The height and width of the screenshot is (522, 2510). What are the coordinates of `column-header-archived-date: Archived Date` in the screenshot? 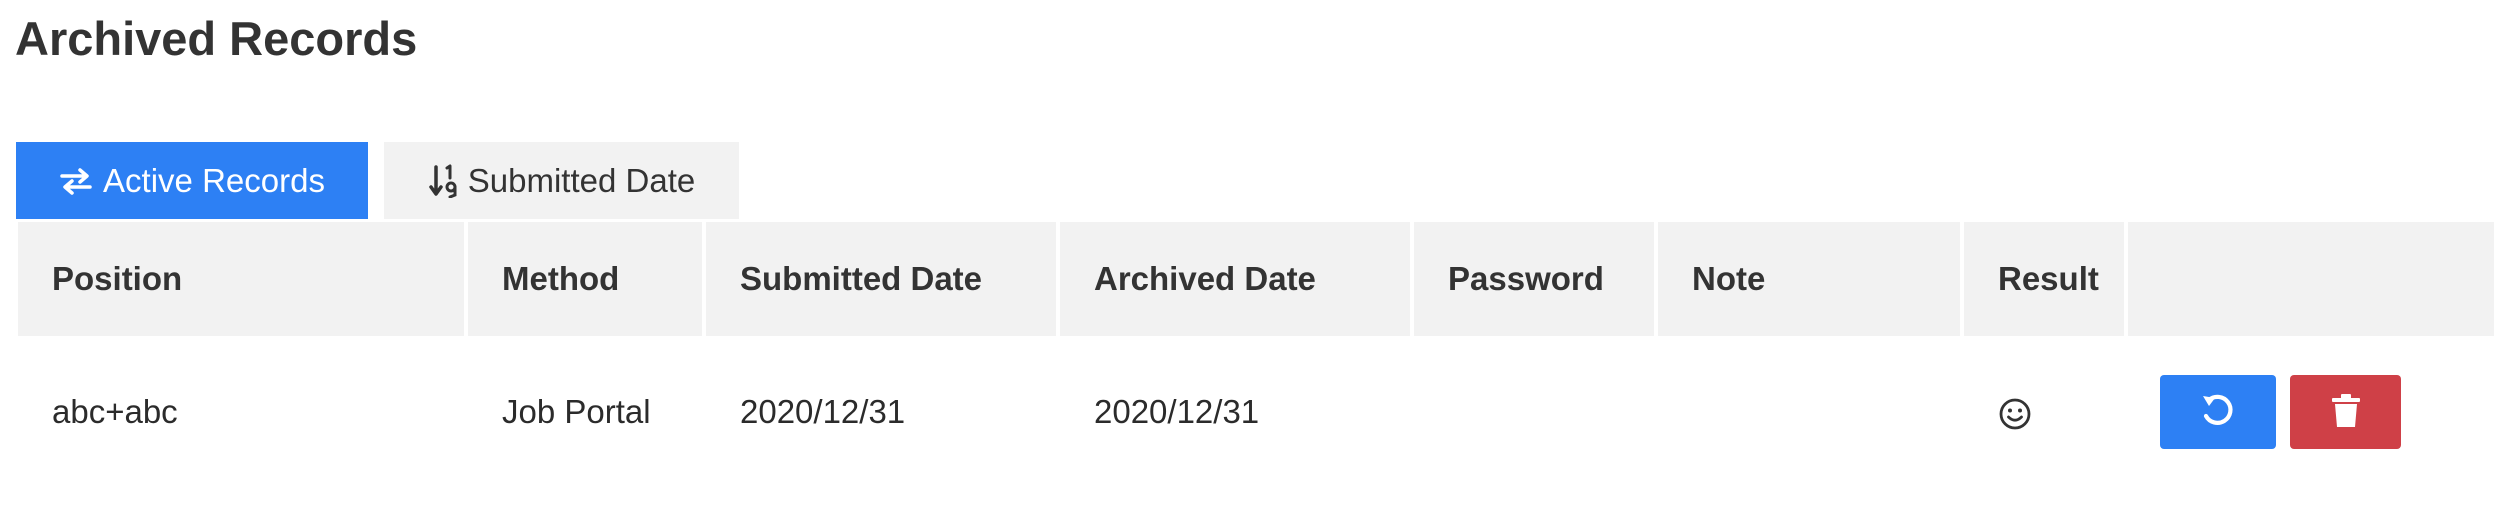 It's located at (1237, 279).